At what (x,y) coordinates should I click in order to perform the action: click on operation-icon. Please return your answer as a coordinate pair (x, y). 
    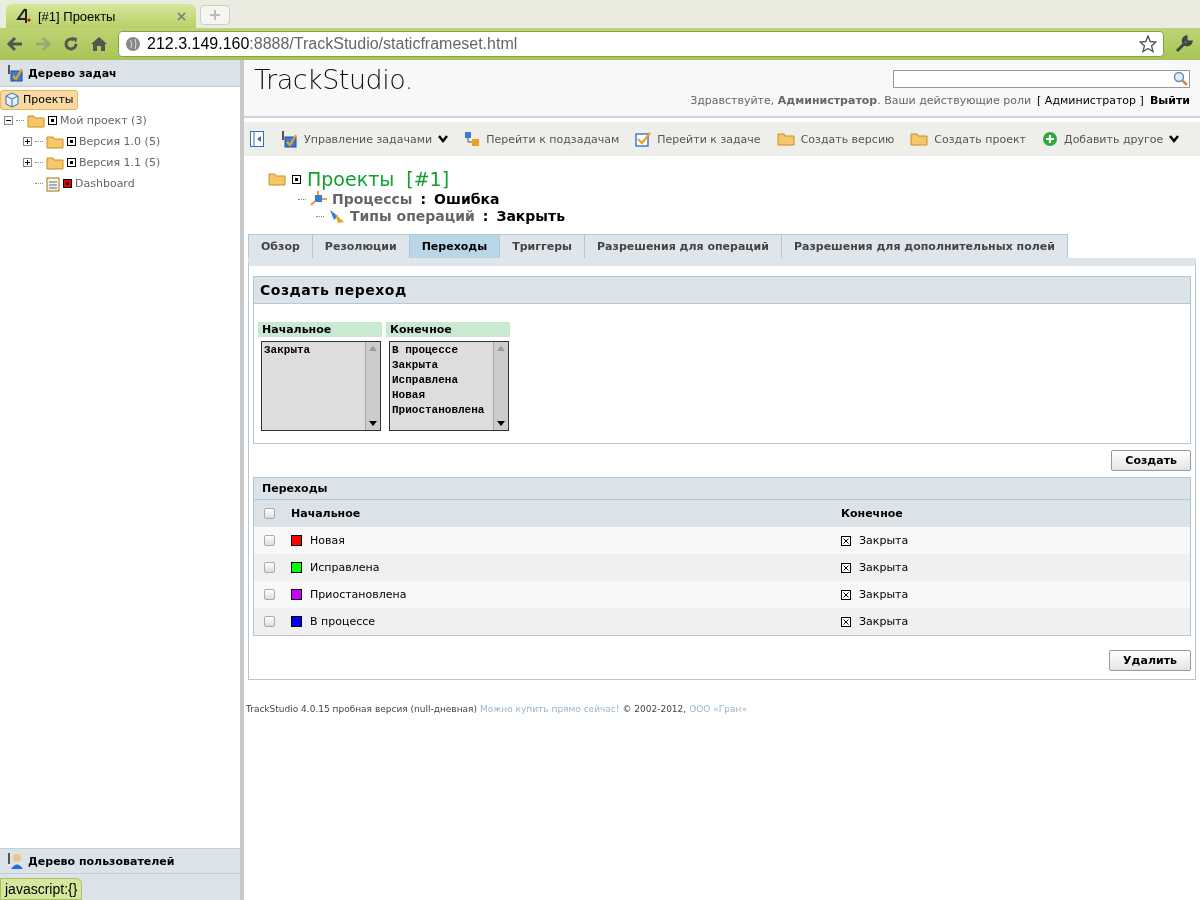
    Looking at the image, I should click on (337, 216).